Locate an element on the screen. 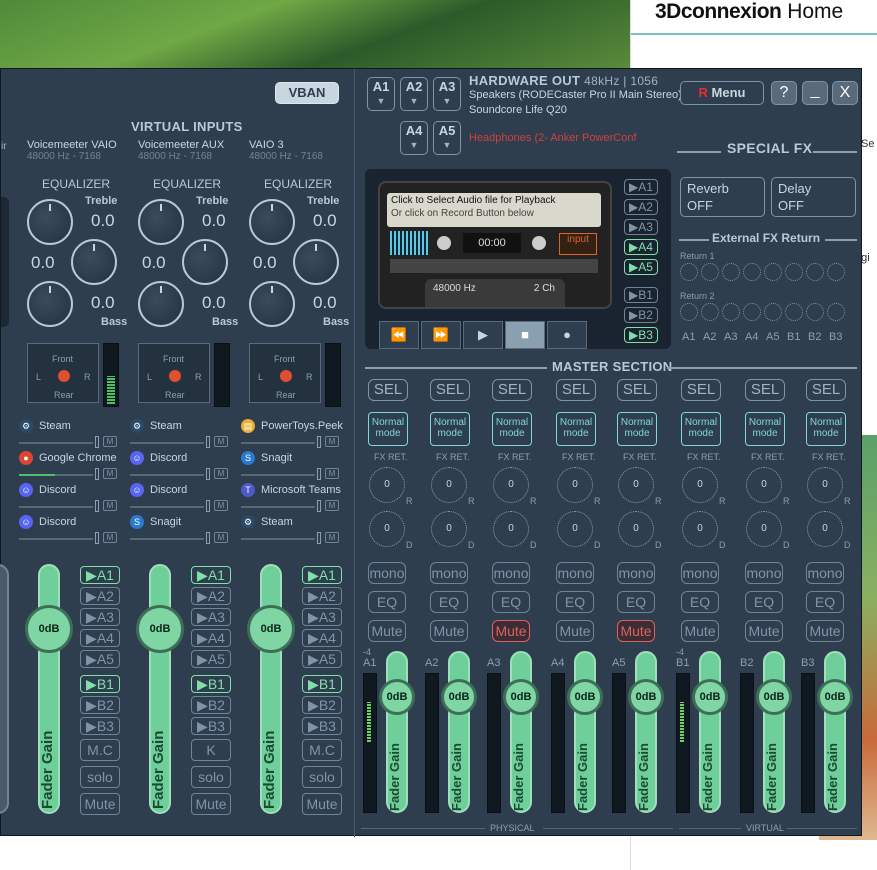  strip-bus-b3: ▶B3 is located at coordinates (211, 726).